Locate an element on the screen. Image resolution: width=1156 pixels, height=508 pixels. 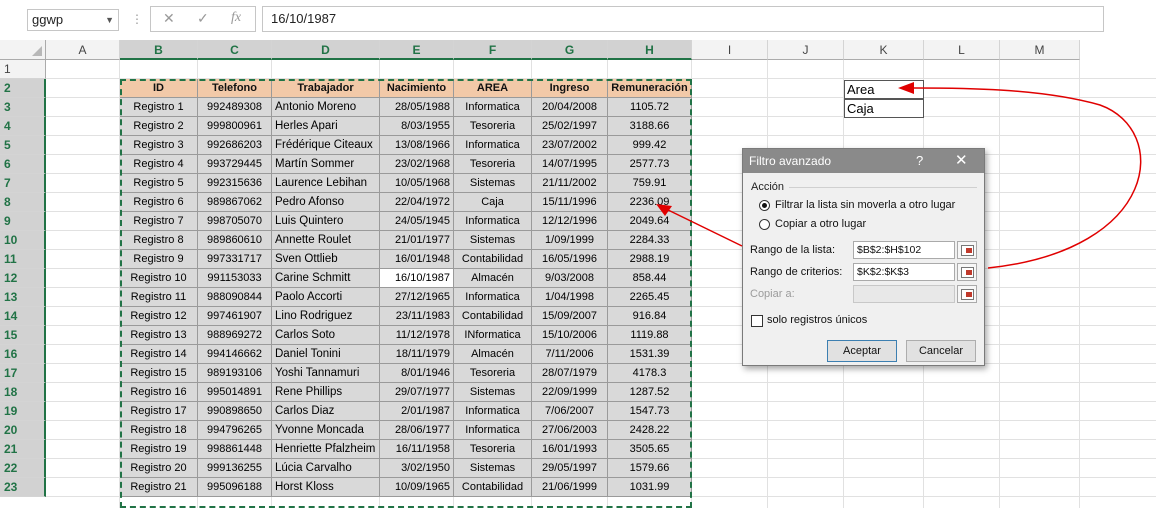
column-header-j: J is located at coordinates (806, 50).